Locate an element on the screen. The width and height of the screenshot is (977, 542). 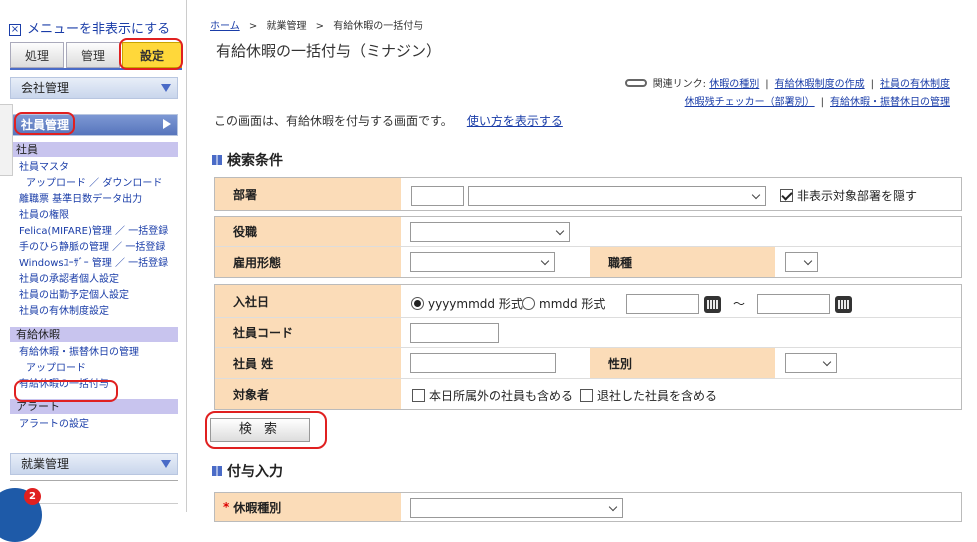
link-leave-upload: アップロード is located at coordinates (94, 369).